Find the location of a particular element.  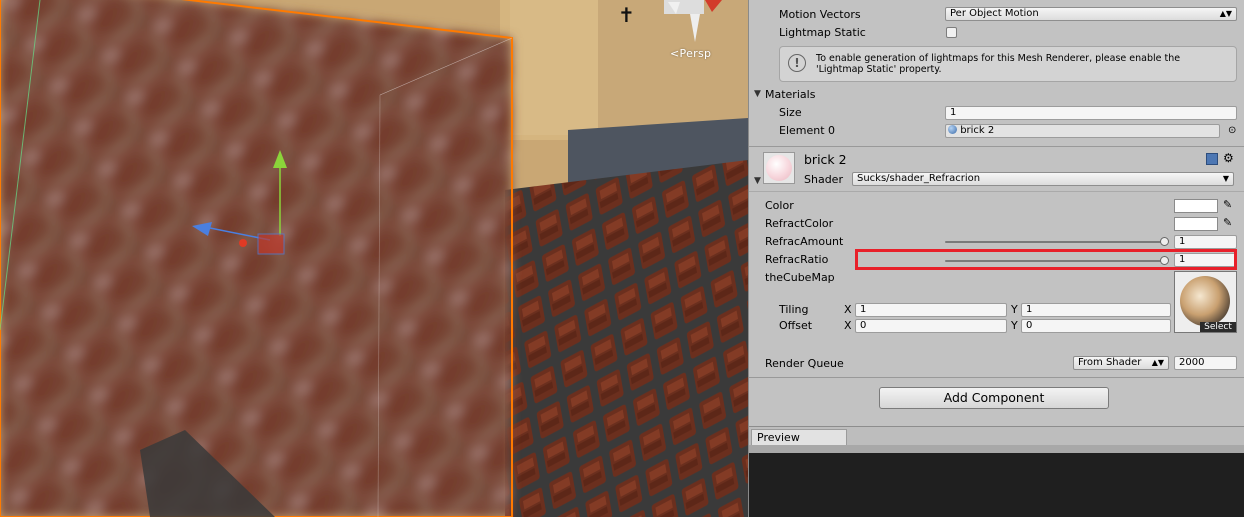

refrac-amount-label: RefracAmount is located at coordinates (804, 241).